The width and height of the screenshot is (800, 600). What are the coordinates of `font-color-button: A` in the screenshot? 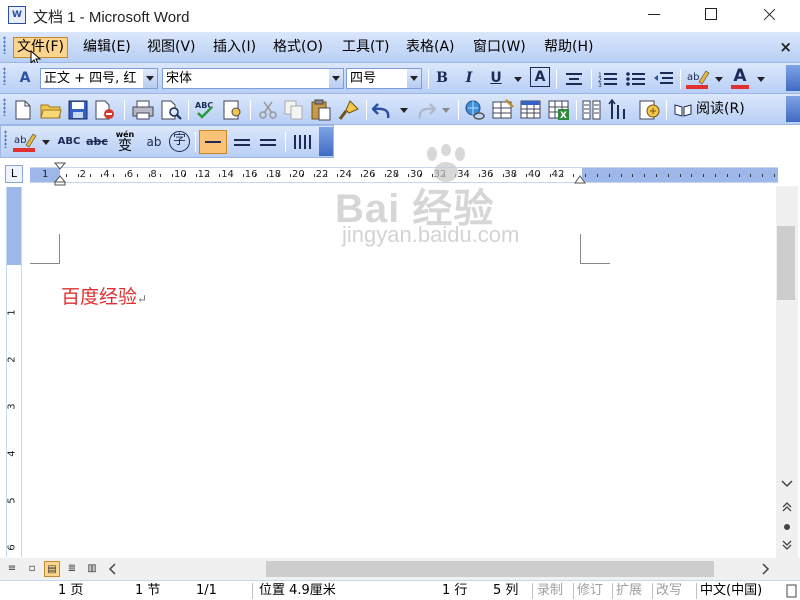 It's located at (740, 76).